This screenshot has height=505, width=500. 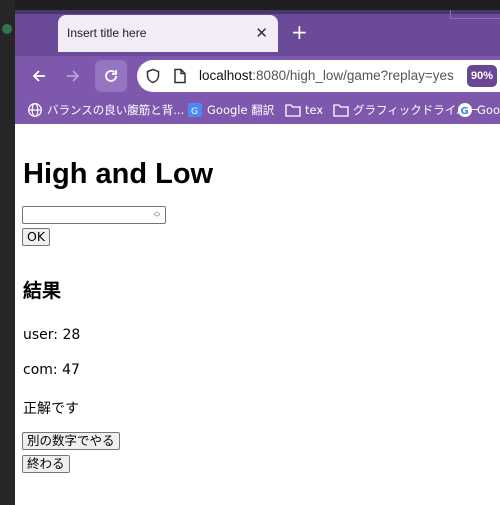 What do you see at coordinates (257, 12) in the screenshot?
I see `window-top-edge` at bounding box center [257, 12].